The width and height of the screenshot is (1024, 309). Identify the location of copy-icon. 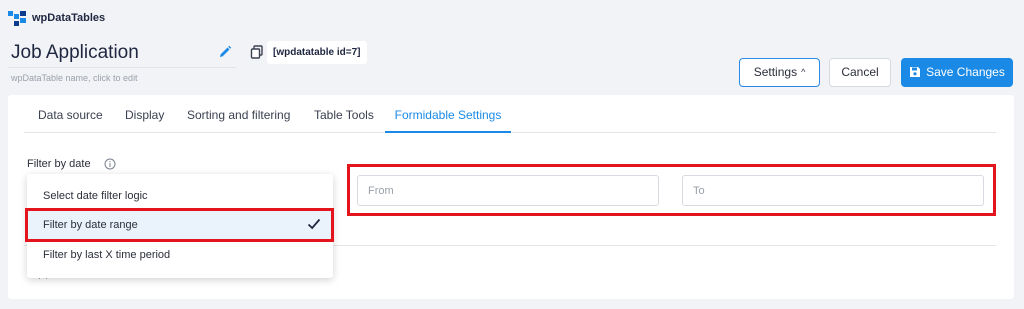
(257, 52).